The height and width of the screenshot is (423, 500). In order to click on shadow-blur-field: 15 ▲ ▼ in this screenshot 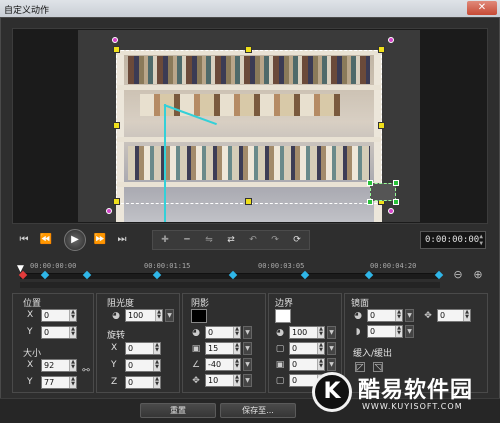, I will do `click(223, 348)`.